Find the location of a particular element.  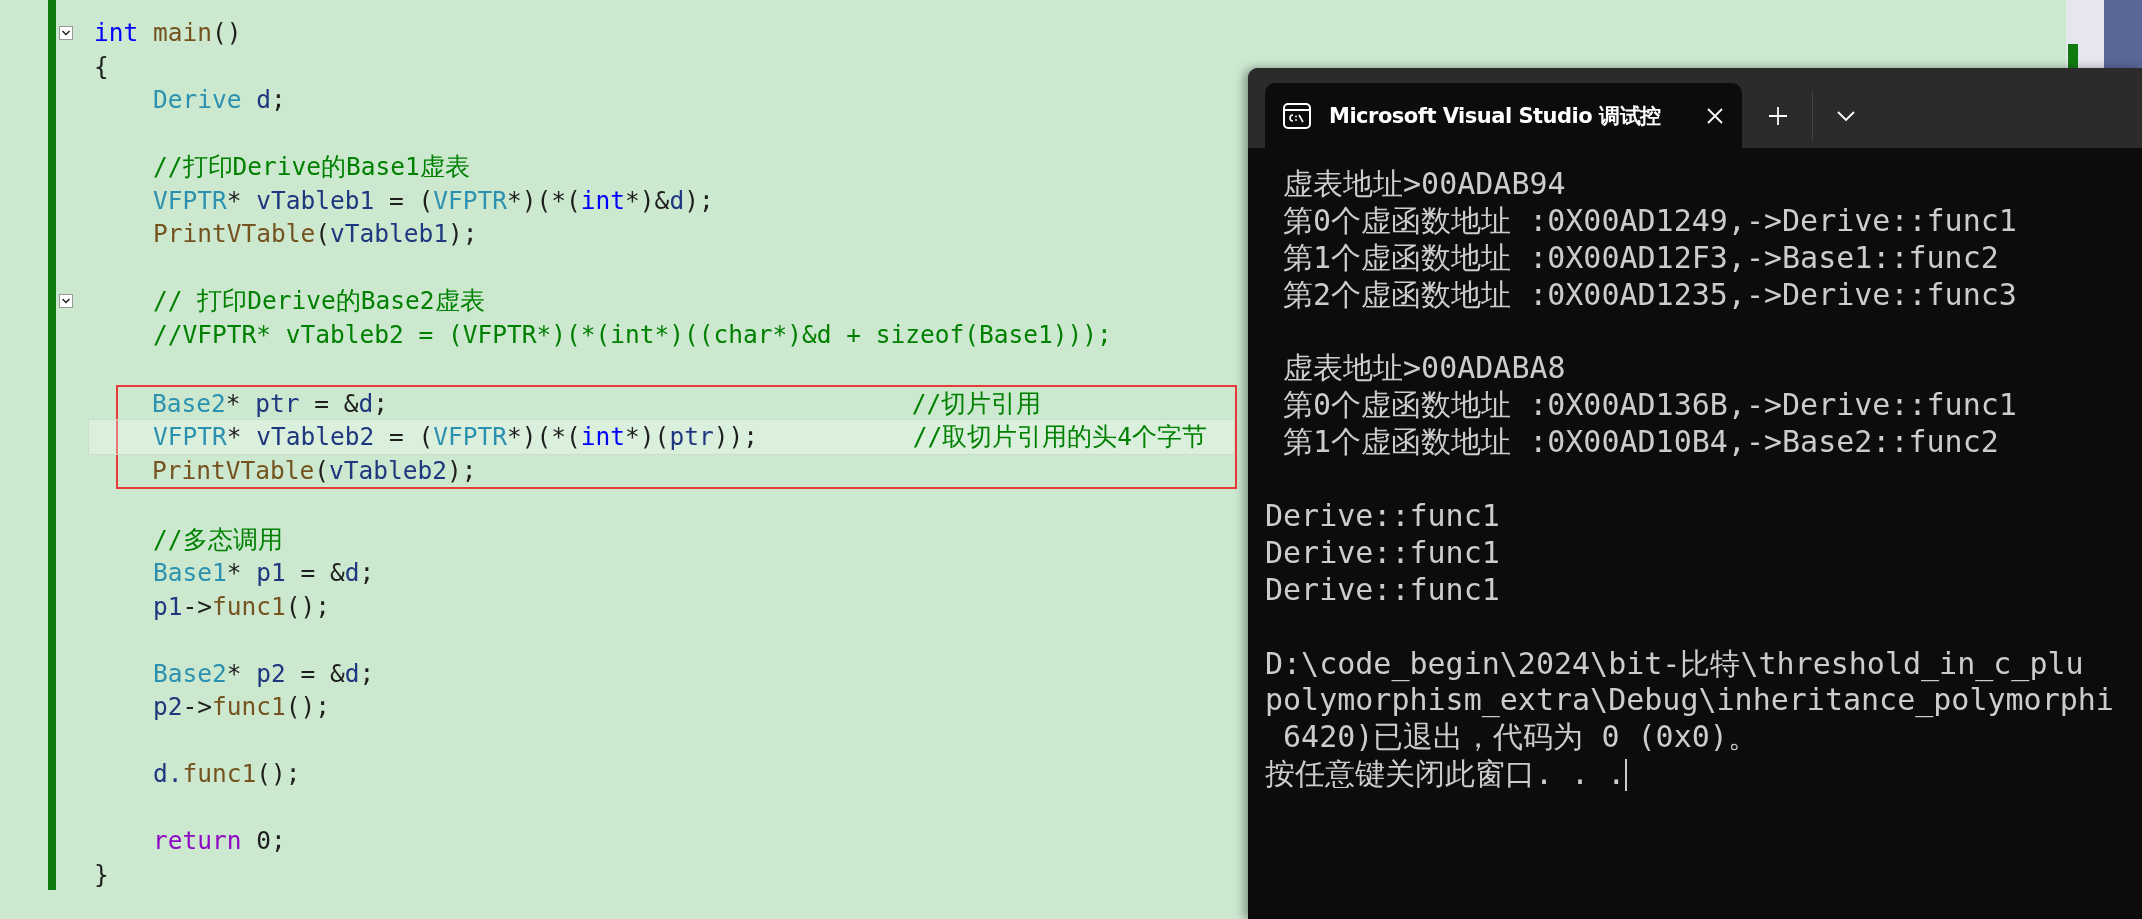

code-line: int main() is located at coordinates (168, 33).